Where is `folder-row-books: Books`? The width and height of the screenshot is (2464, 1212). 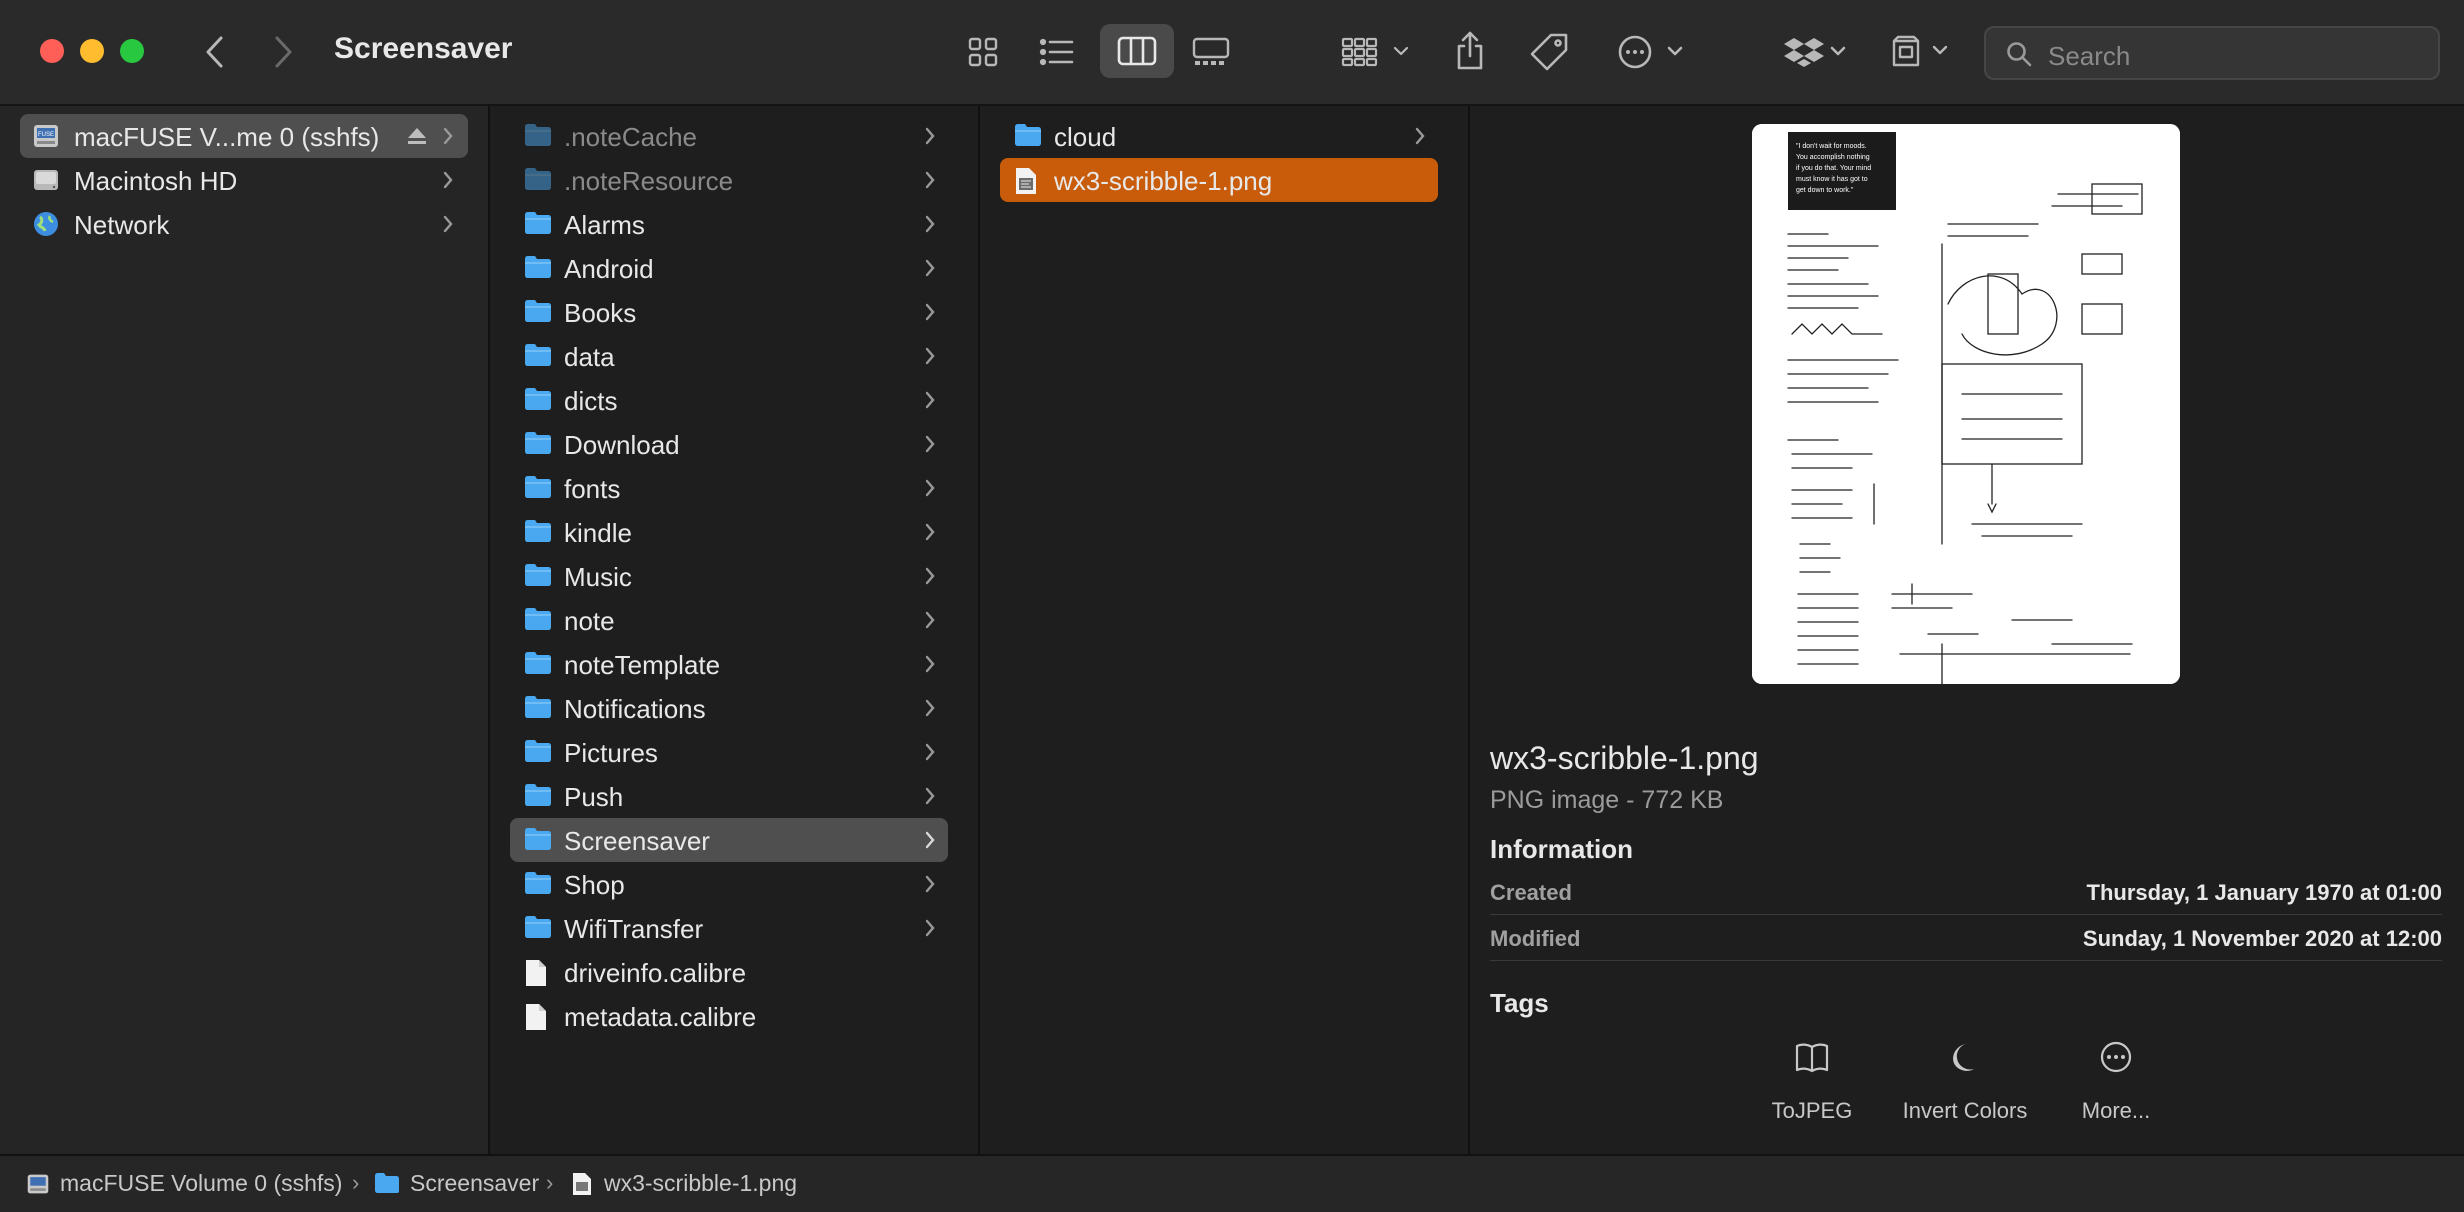 folder-row-books: Books is located at coordinates (729, 312).